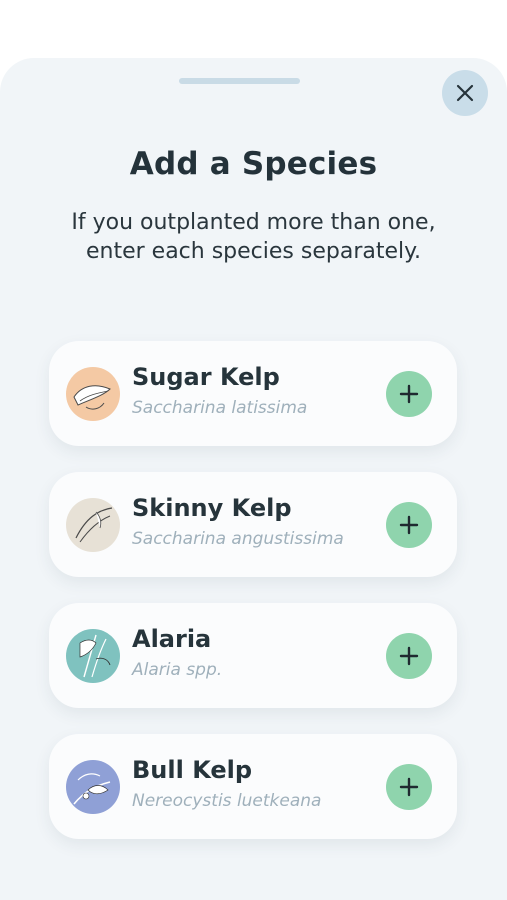 Image resolution: width=507 pixels, height=900 pixels. I want to click on species-scientific-name: Alaria spp., so click(177, 670).